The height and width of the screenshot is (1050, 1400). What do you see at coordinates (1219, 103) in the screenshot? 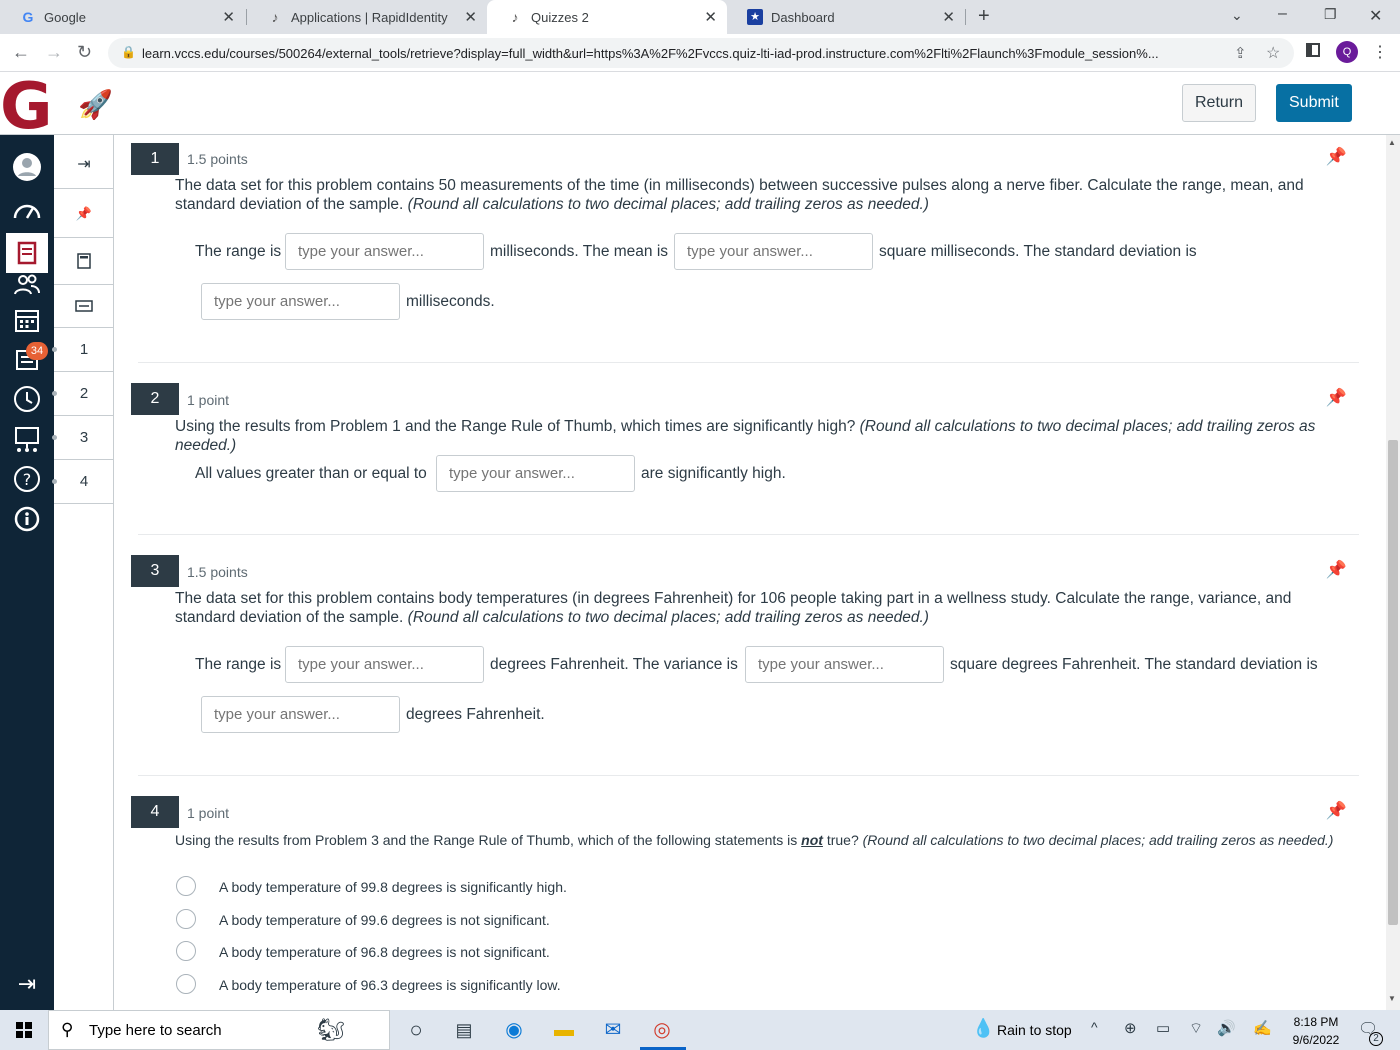
I see `return-button: Return` at bounding box center [1219, 103].